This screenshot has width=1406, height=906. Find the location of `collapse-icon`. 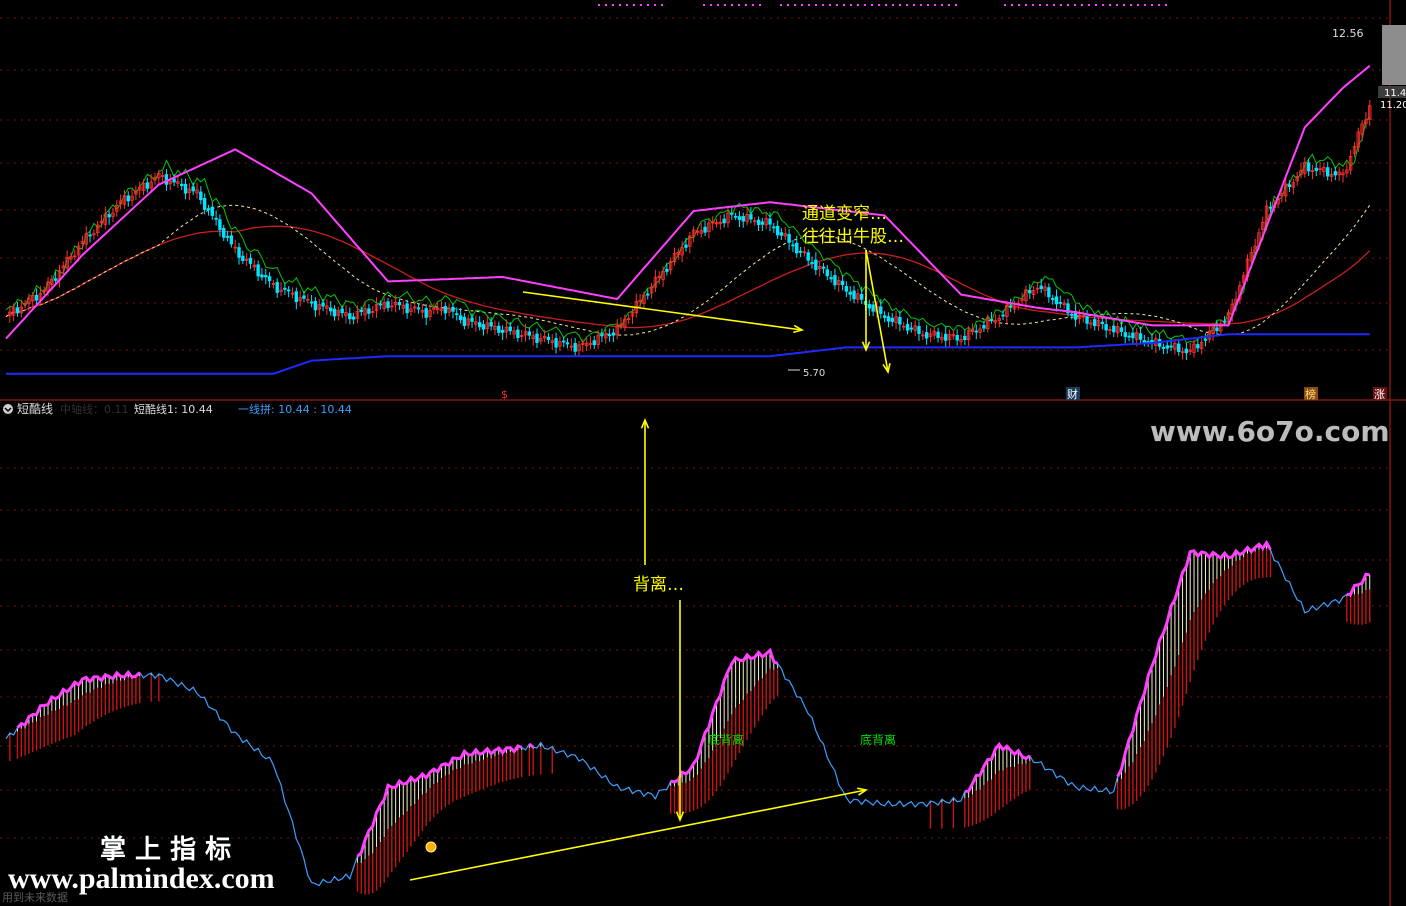

collapse-icon is located at coordinates (8, 409).